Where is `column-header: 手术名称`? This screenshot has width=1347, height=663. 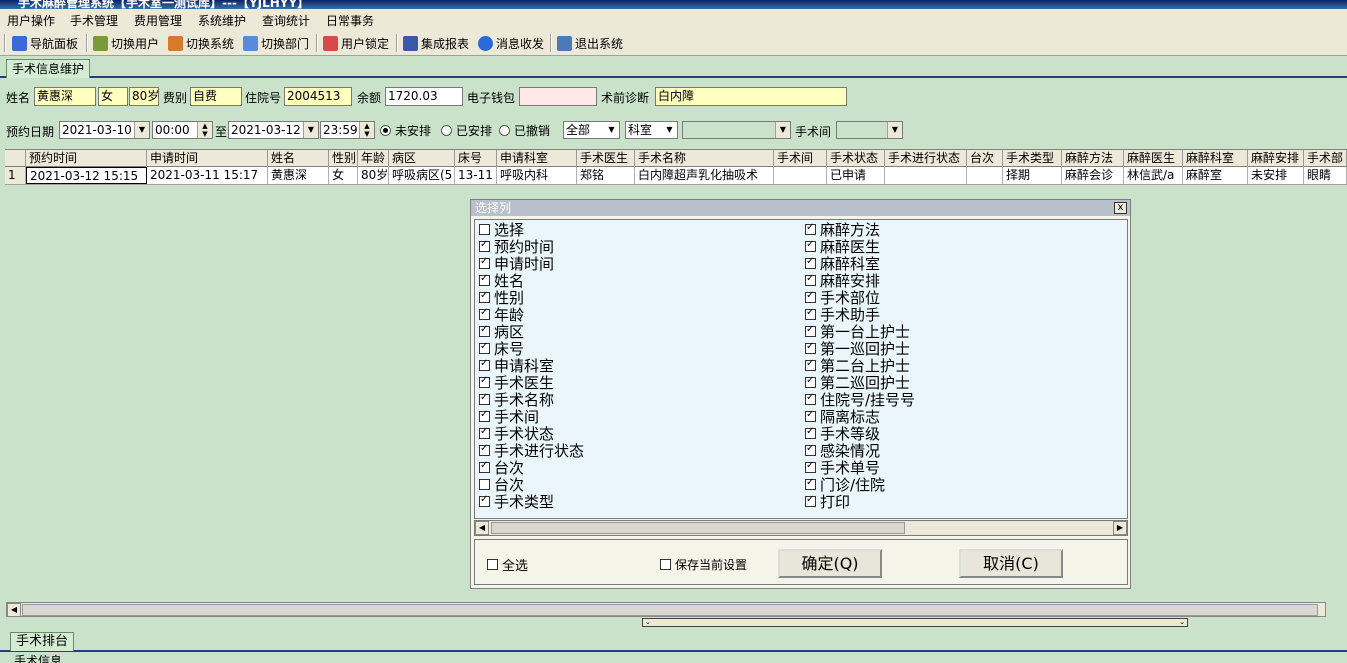 column-header: 手术名称 is located at coordinates (704, 158).